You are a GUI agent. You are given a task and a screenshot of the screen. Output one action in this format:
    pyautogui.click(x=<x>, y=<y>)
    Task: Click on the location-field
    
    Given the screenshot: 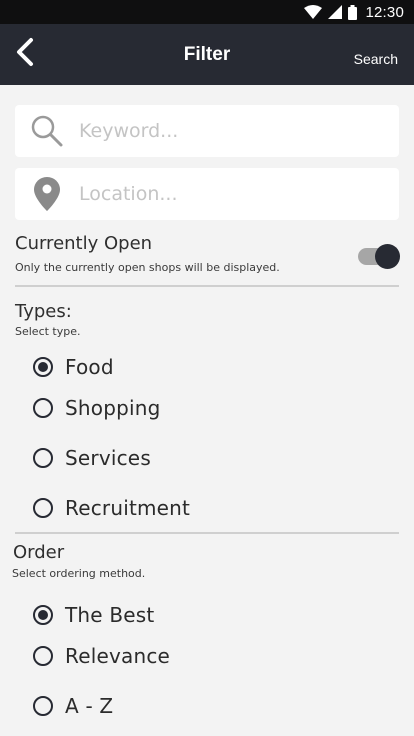 What is the action you would take?
    pyautogui.click(x=207, y=194)
    